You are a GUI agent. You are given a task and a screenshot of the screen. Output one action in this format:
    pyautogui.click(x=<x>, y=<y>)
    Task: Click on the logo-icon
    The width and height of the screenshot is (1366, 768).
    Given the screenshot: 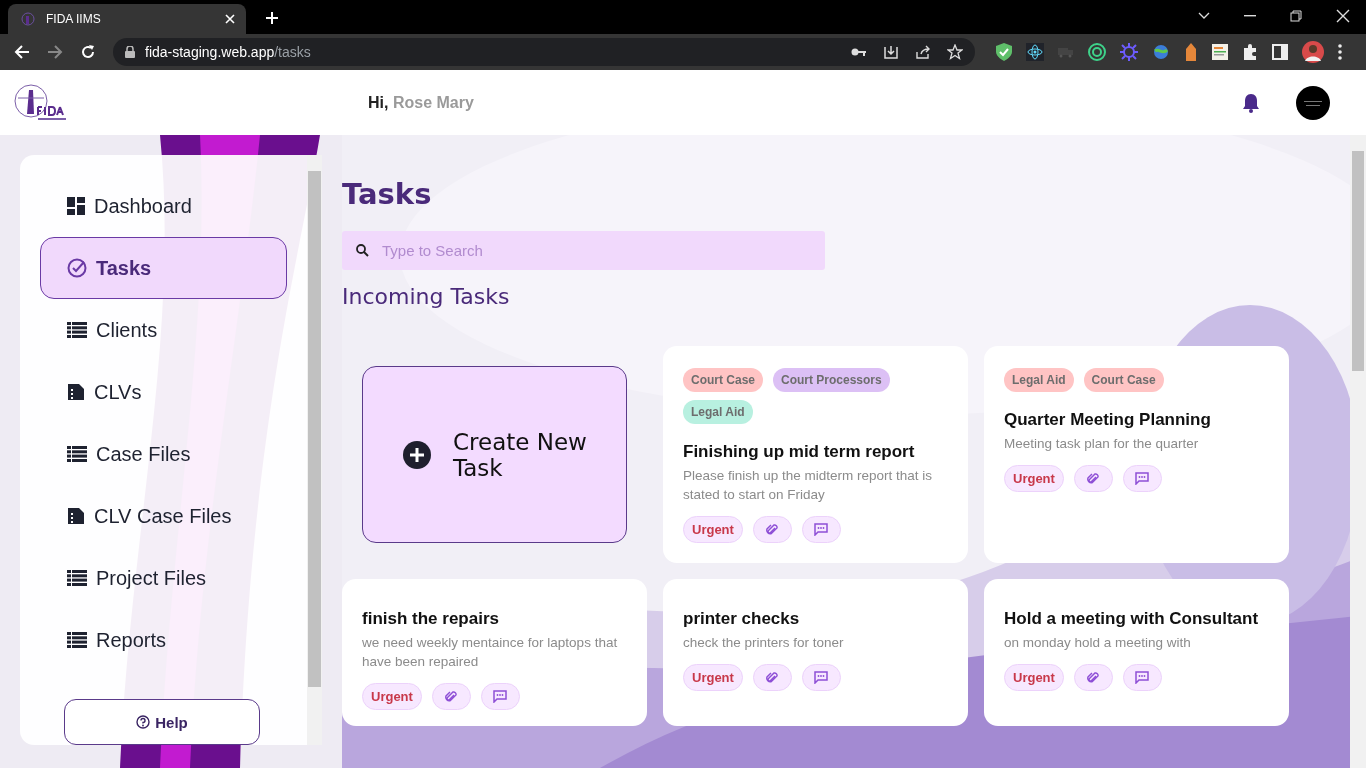 What is the action you would take?
    pyautogui.click(x=28, y=19)
    